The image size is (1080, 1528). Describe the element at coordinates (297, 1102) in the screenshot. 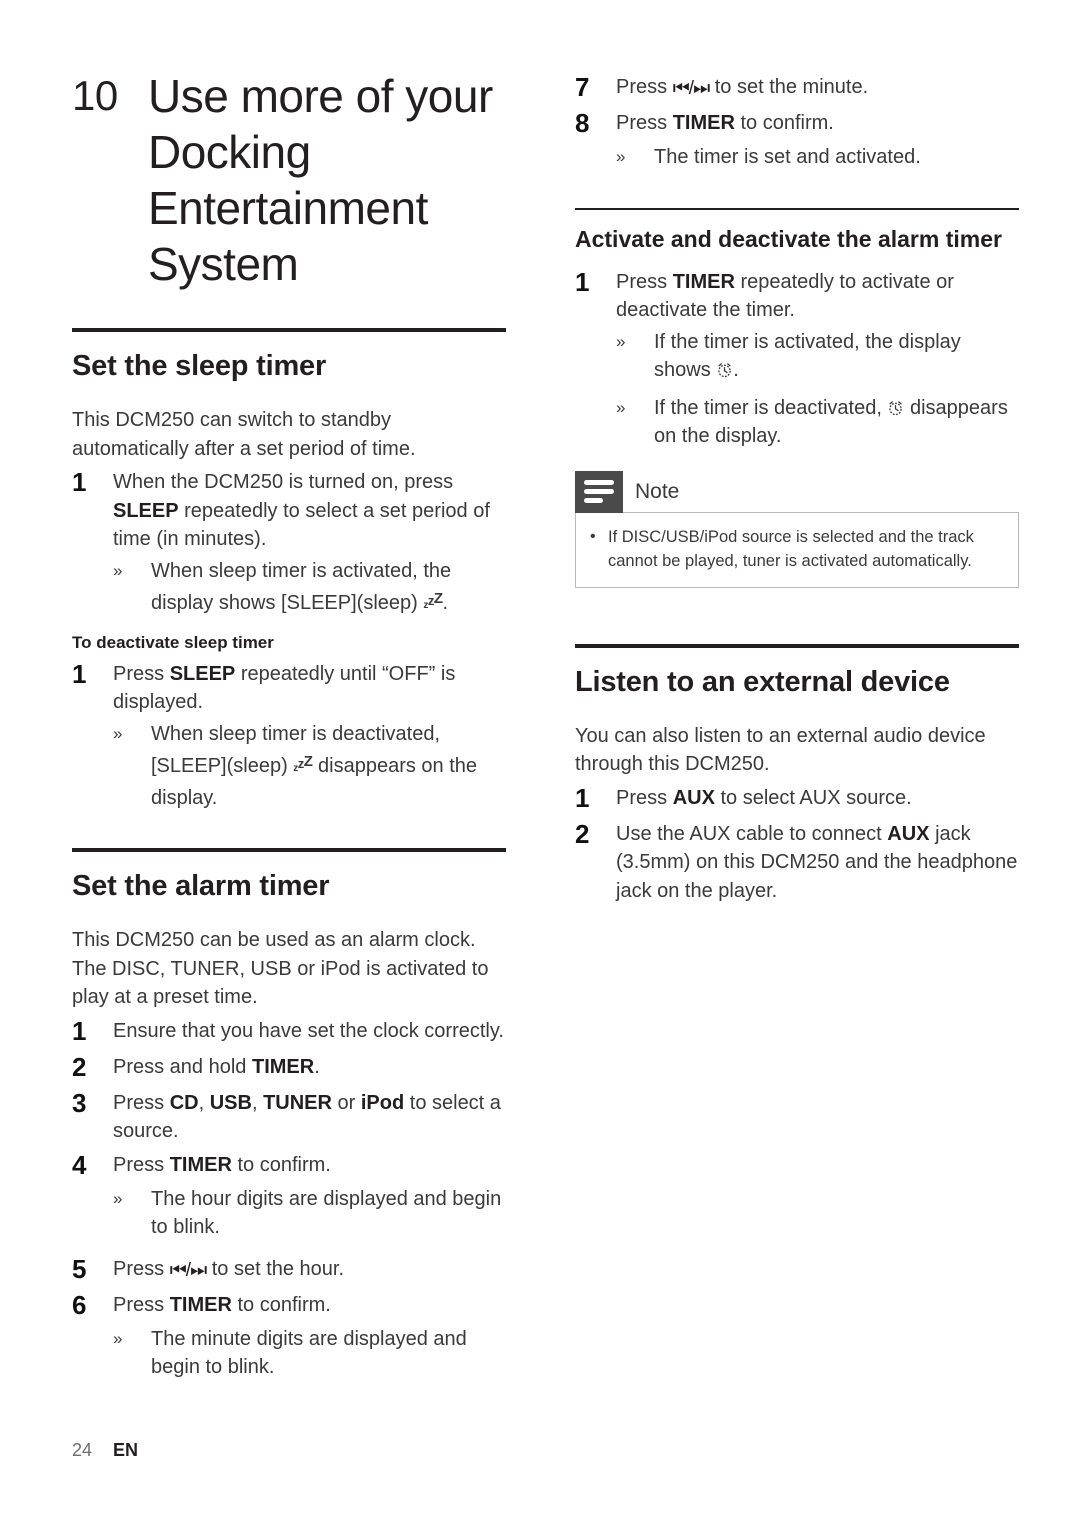

I see `step-keyword-tuner: TUNER` at that location.